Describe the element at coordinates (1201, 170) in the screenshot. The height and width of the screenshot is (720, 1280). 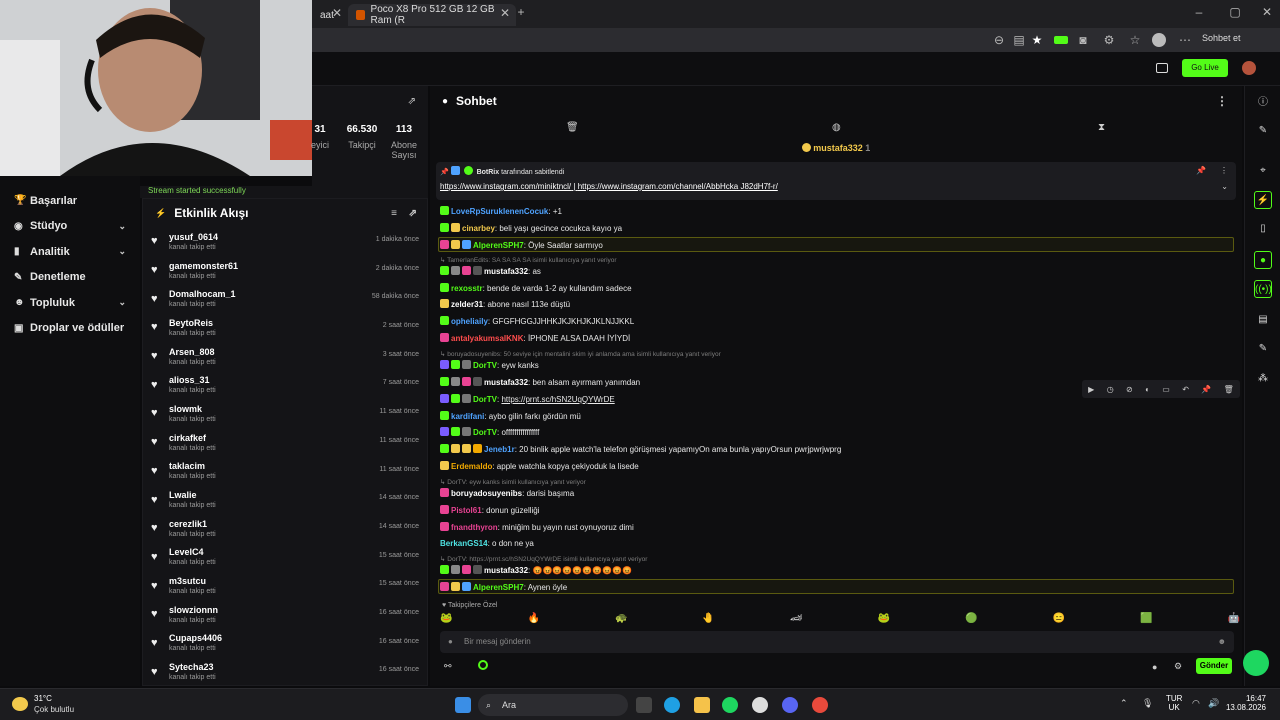
I see `unpin-icon: 📌` at that location.